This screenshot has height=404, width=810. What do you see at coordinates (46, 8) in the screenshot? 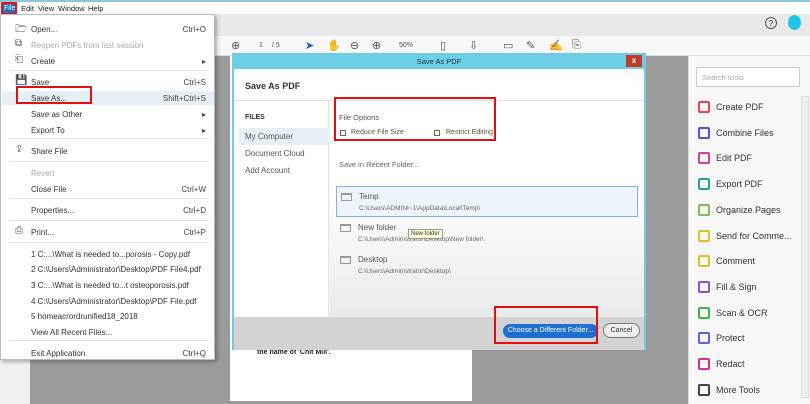
I see `menu-view: View` at bounding box center [46, 8].